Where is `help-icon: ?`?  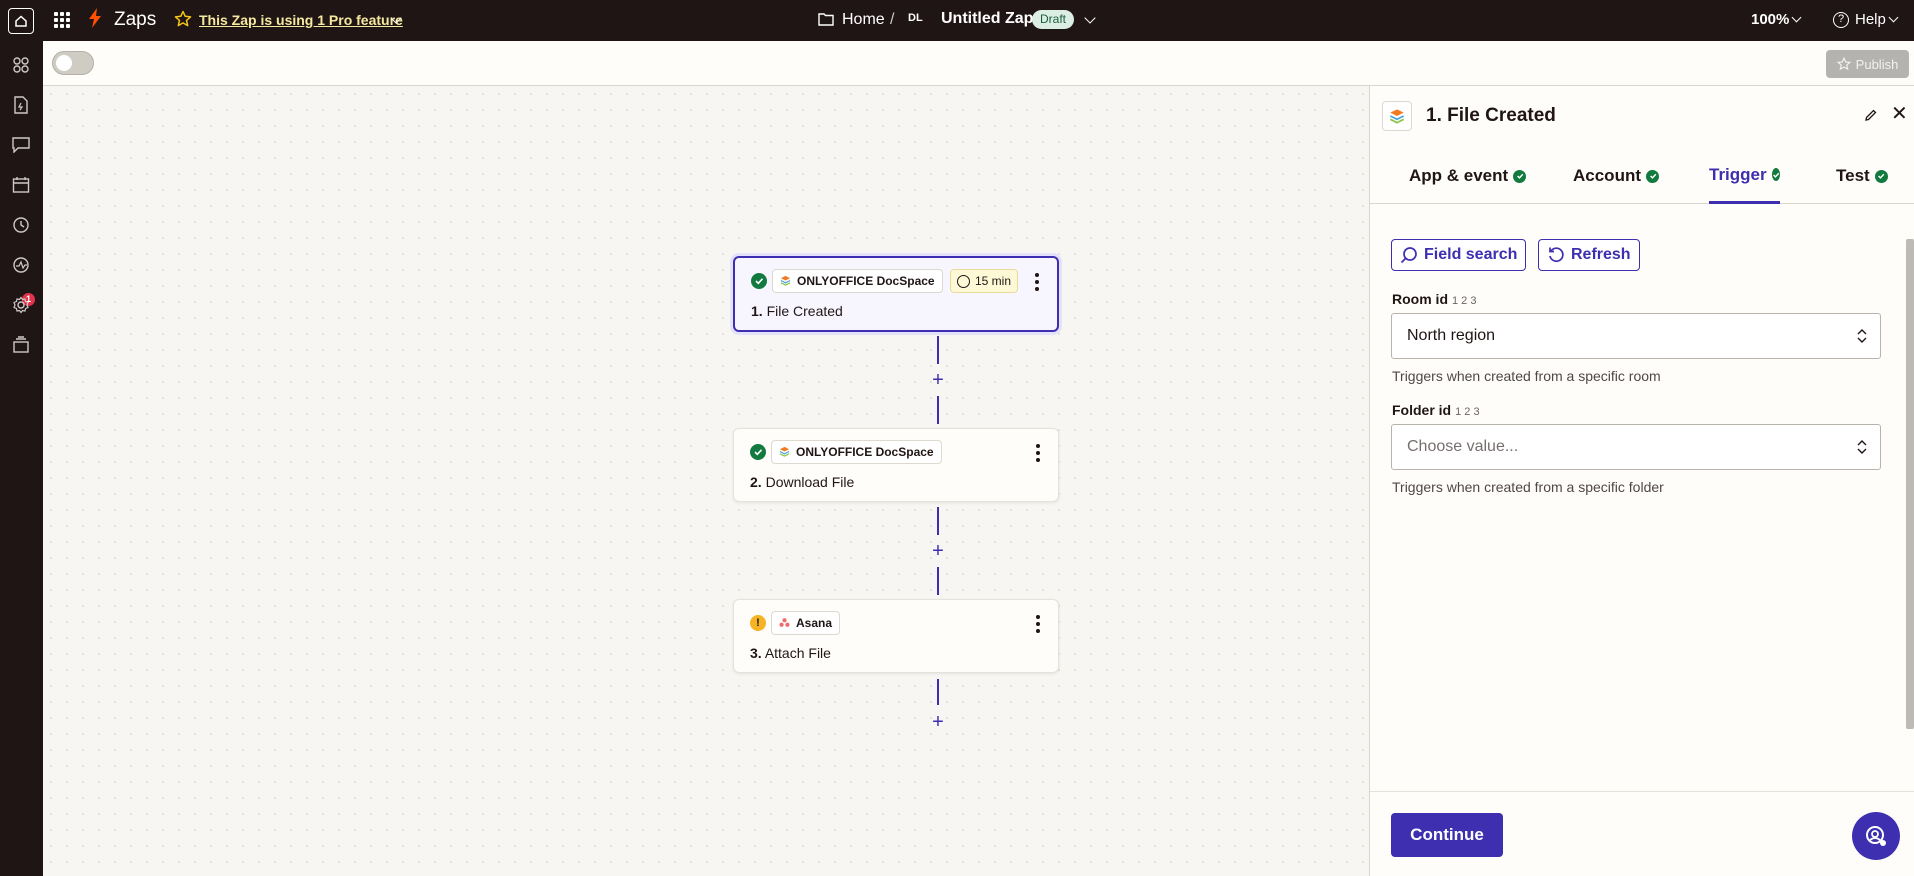 help-icon: ? is located at coordinates (1841, 20).